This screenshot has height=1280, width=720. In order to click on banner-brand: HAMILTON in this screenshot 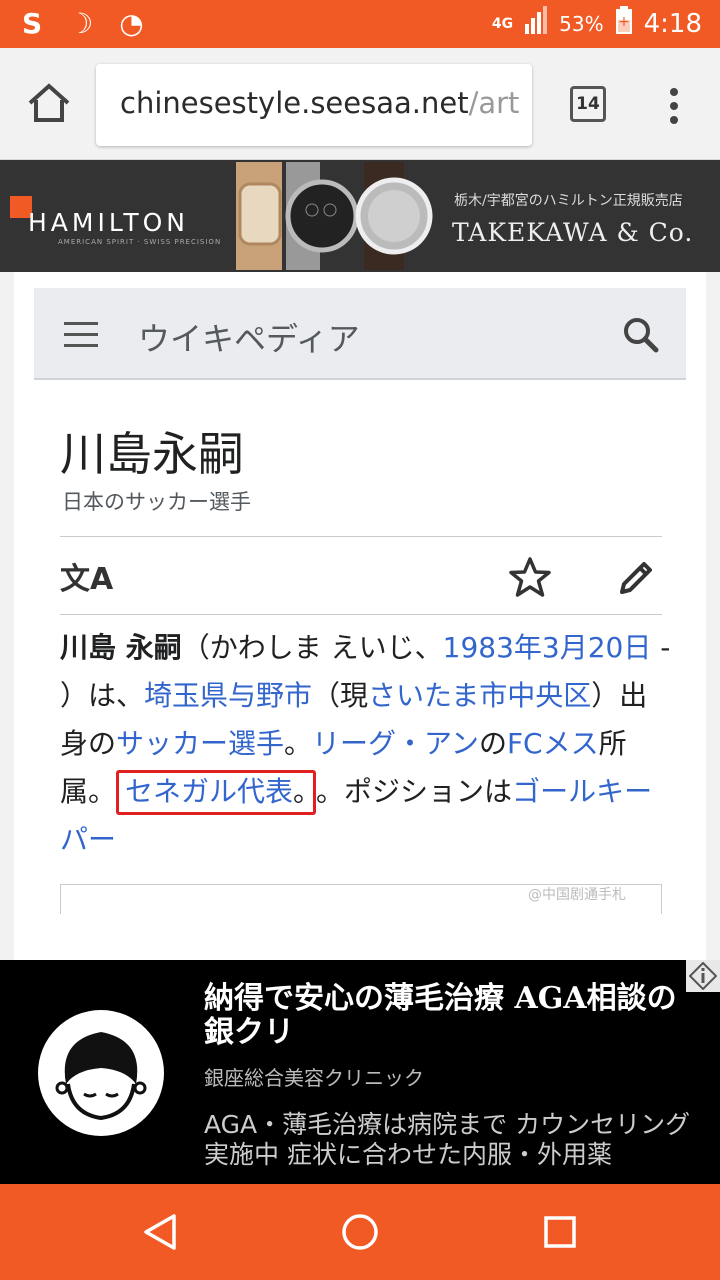, I will do `click(108, 222)`.